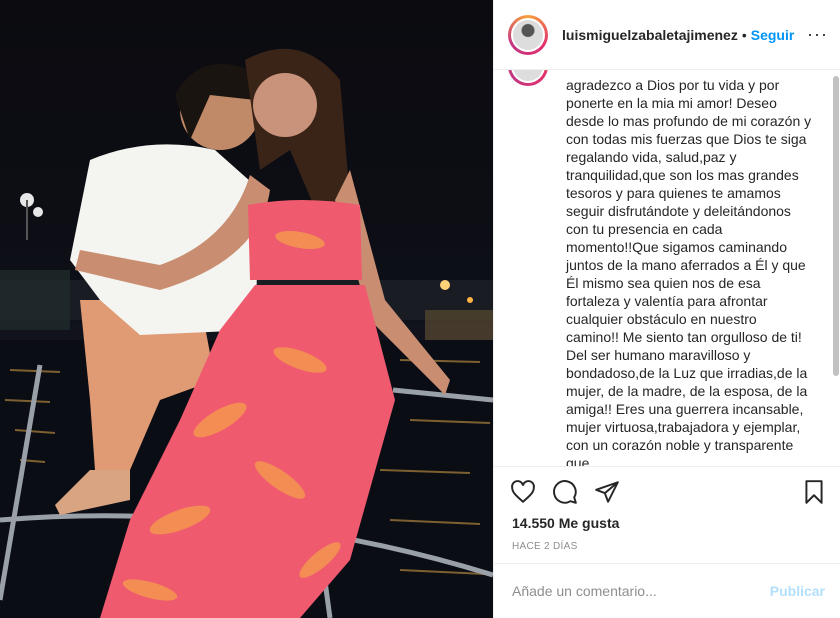 The height and width of the screenshot is (618, 840). What do you see at coordinates (545, 546) in the screenshot?
I see `post-date: HACE 2 DÍAS` at bounding box center [545, 546].